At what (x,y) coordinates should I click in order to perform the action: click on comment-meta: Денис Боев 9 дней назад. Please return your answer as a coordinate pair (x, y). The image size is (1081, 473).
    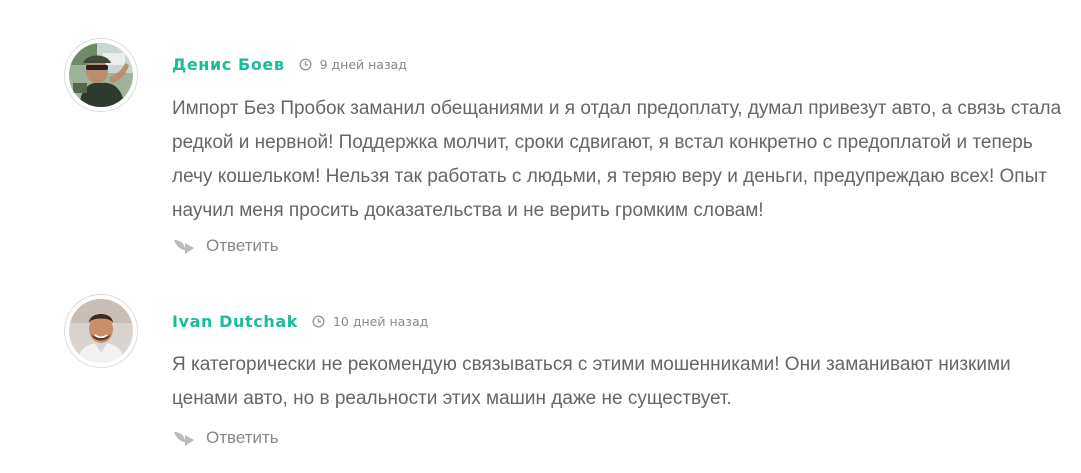
    Looking at the image, I should click on (289, 64).